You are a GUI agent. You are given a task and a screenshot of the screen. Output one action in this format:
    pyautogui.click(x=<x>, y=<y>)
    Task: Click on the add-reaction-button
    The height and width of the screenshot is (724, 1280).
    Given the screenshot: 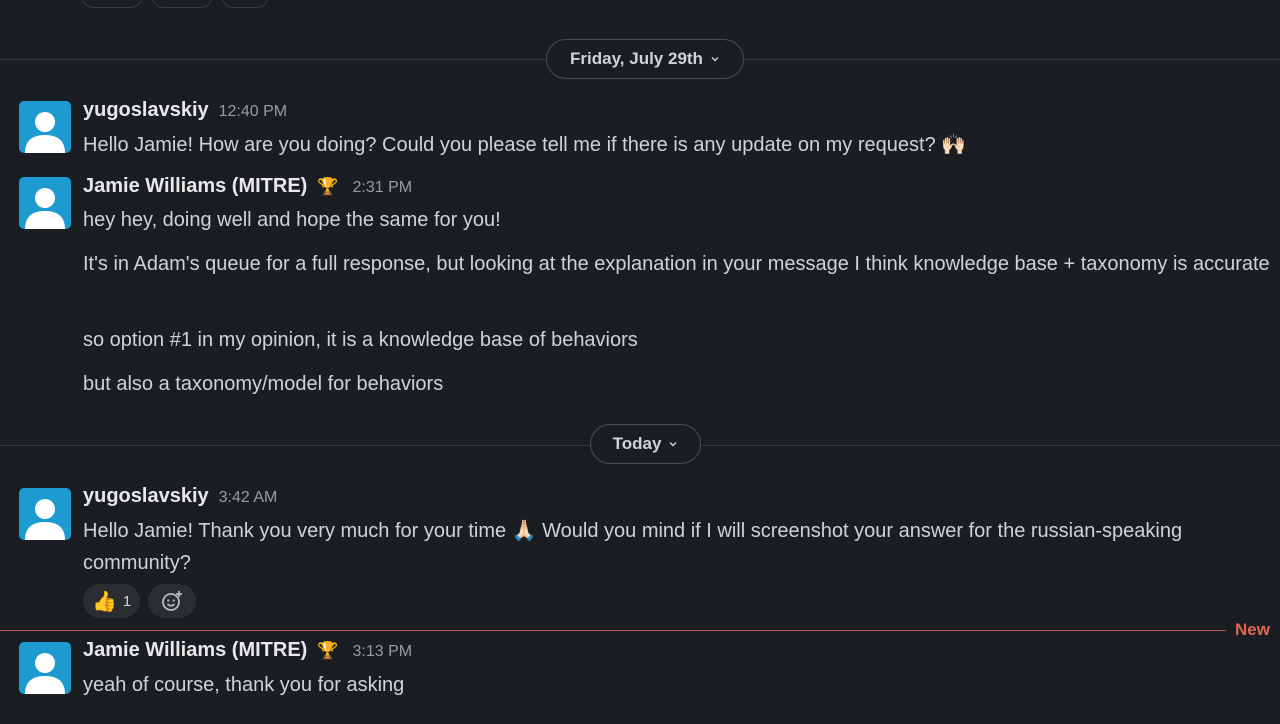 What is the action you would take?
    pyautogui.click(x=172, y=601)
    